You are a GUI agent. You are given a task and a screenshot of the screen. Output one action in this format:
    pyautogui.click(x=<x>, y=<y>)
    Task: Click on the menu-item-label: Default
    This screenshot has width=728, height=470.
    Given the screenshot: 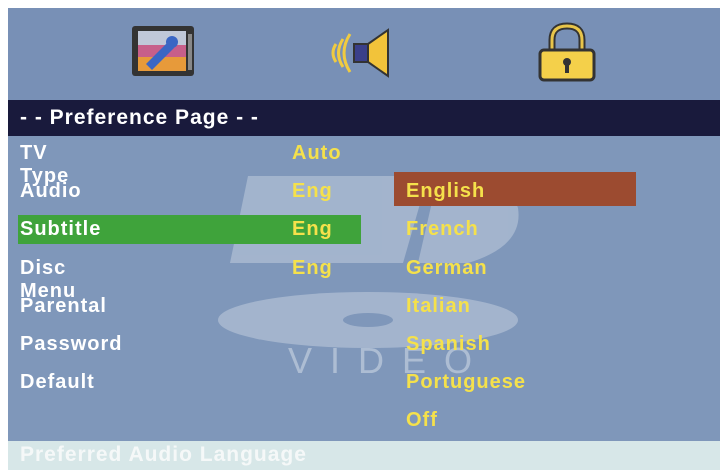 What is the action you would take?
    pyautogui.click(x=57, y=382)
    